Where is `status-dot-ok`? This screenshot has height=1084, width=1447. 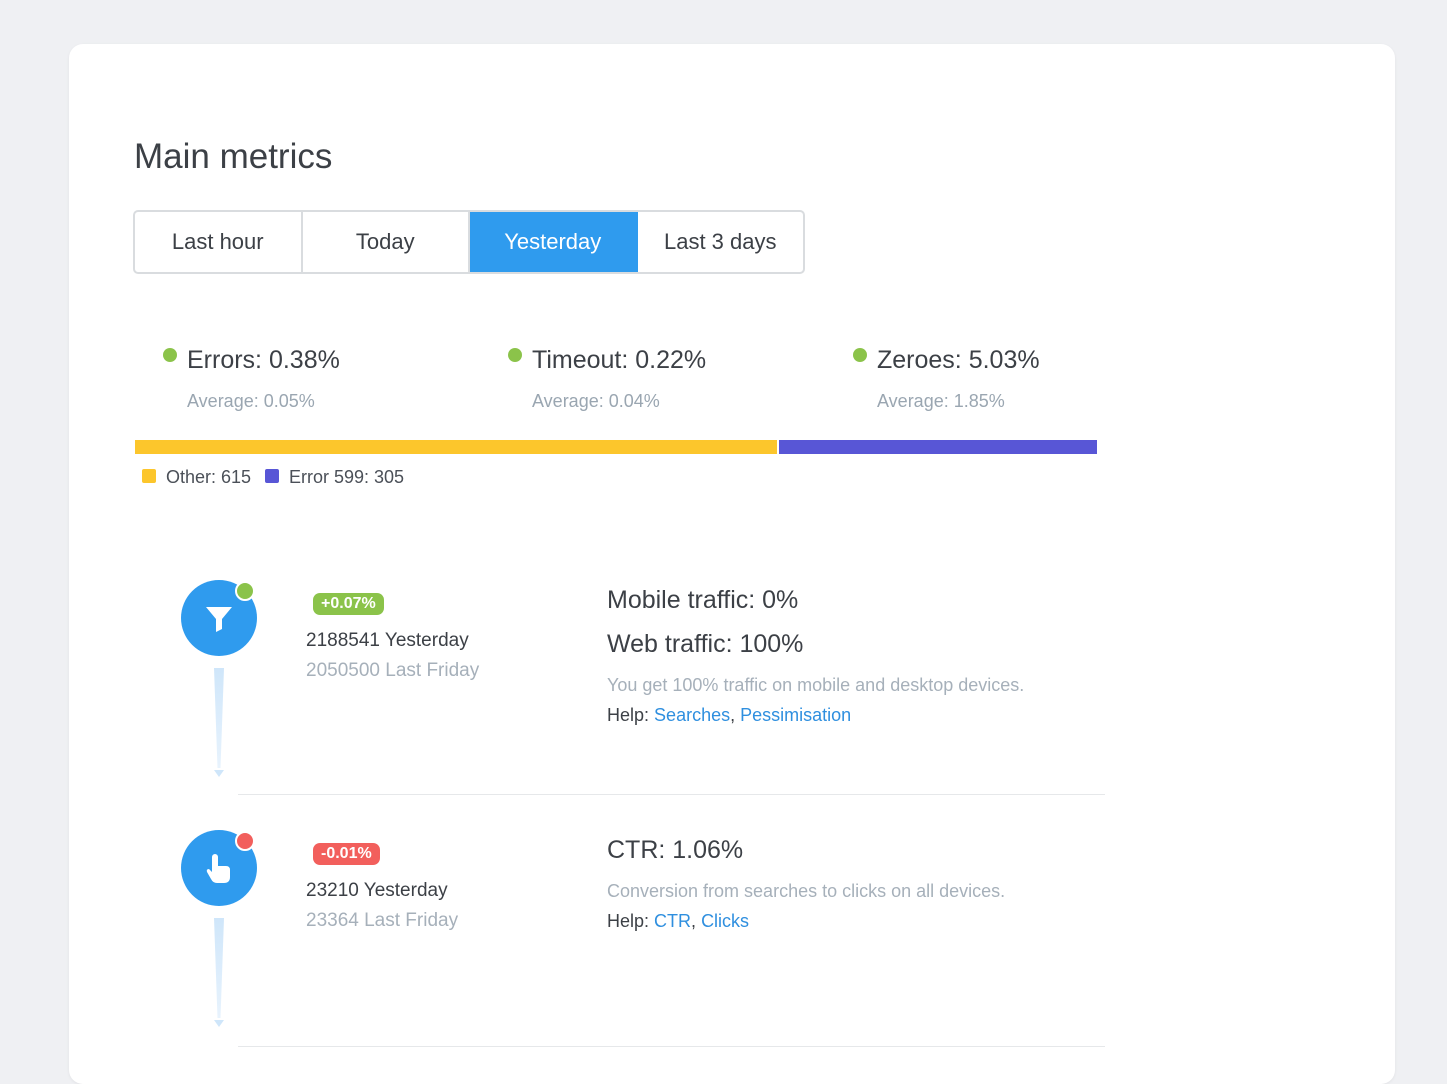 status-dot-ok is located at coordinates (245, 591).